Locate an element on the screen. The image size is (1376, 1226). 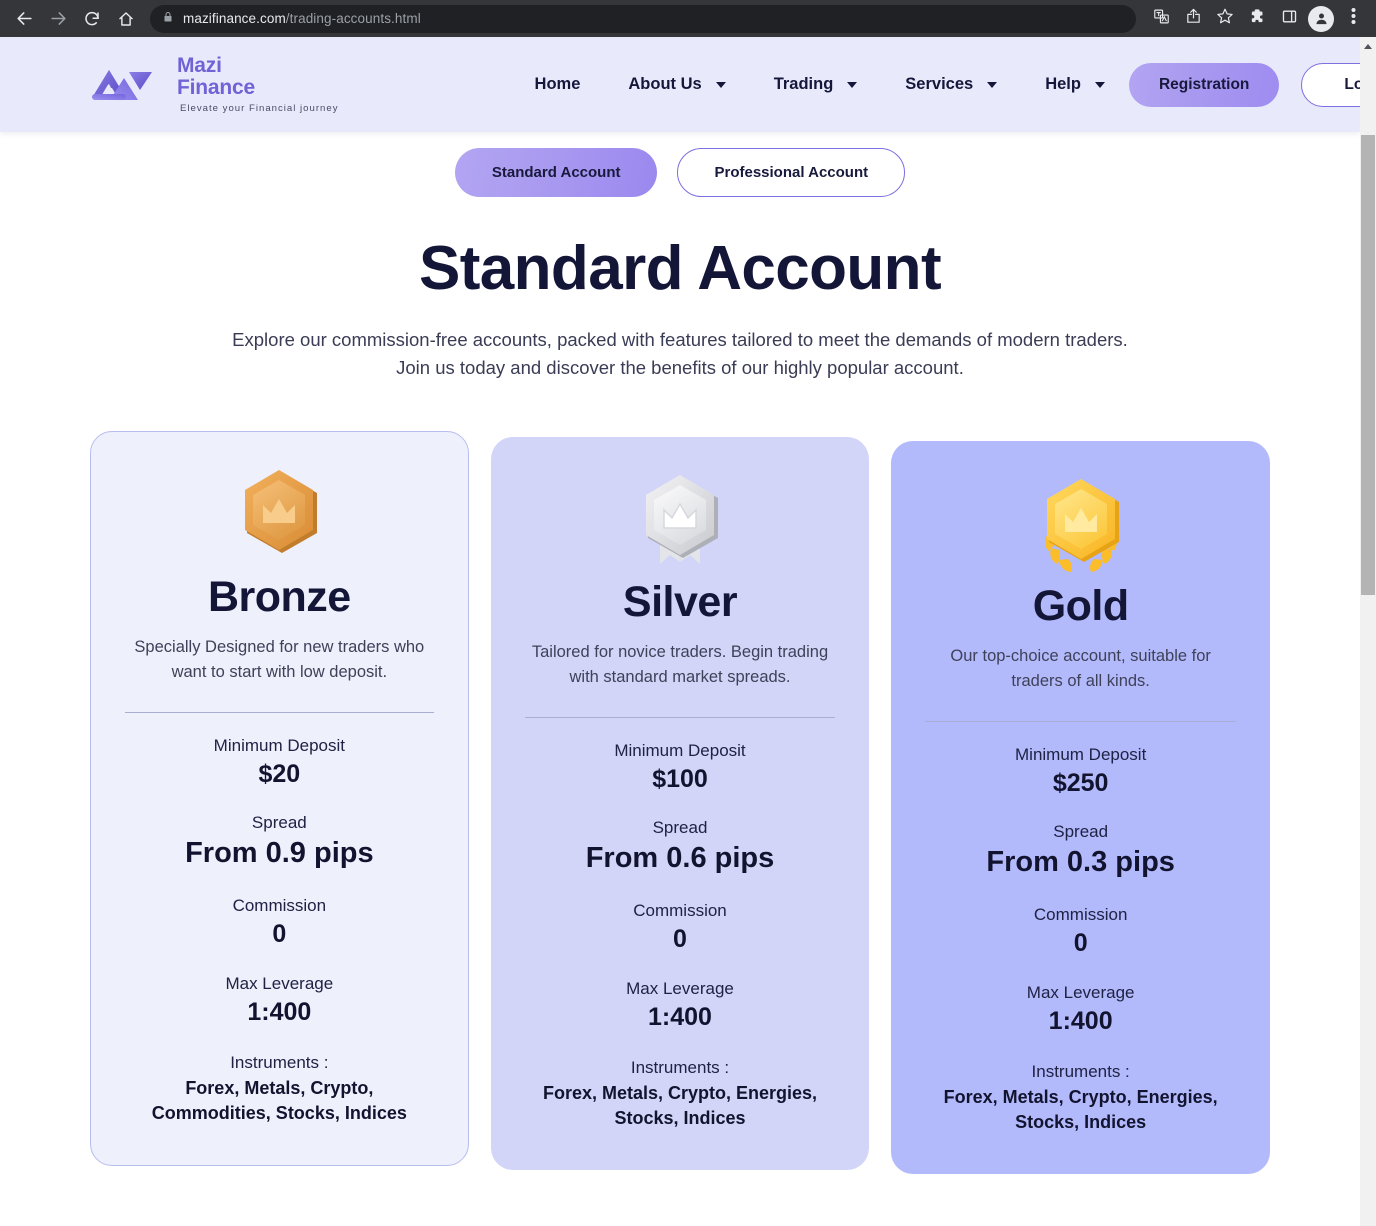
nav-item-home: Home is located at coordinates (558, 84).